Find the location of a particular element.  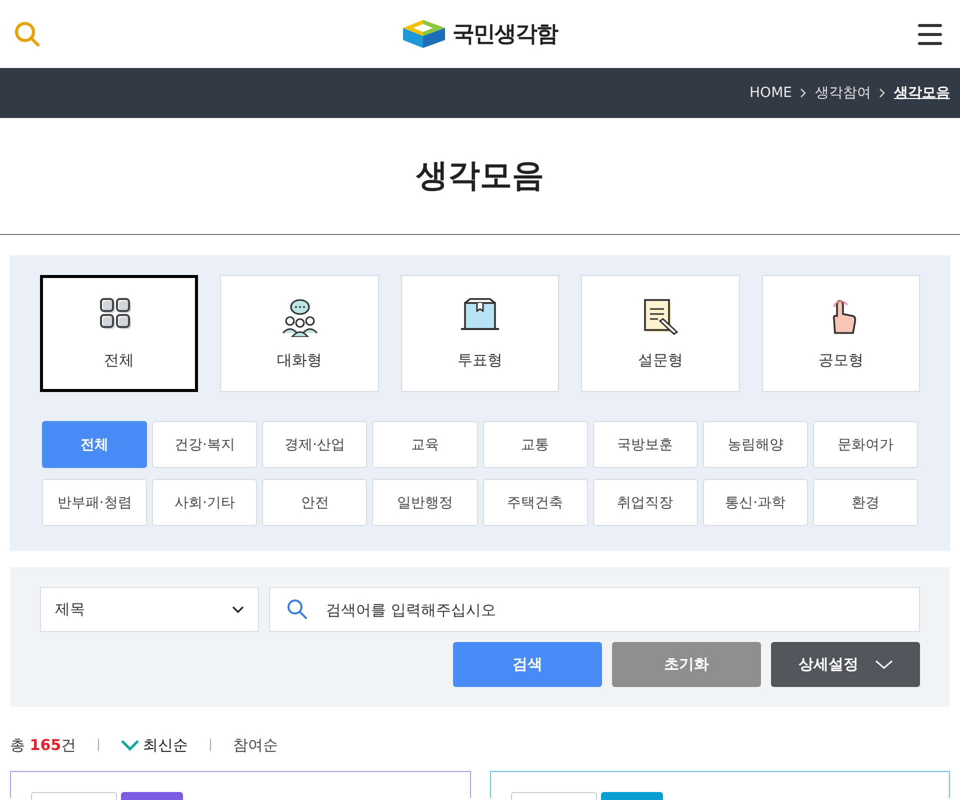

category-button: 환경 is located at coordinates (865, 502).